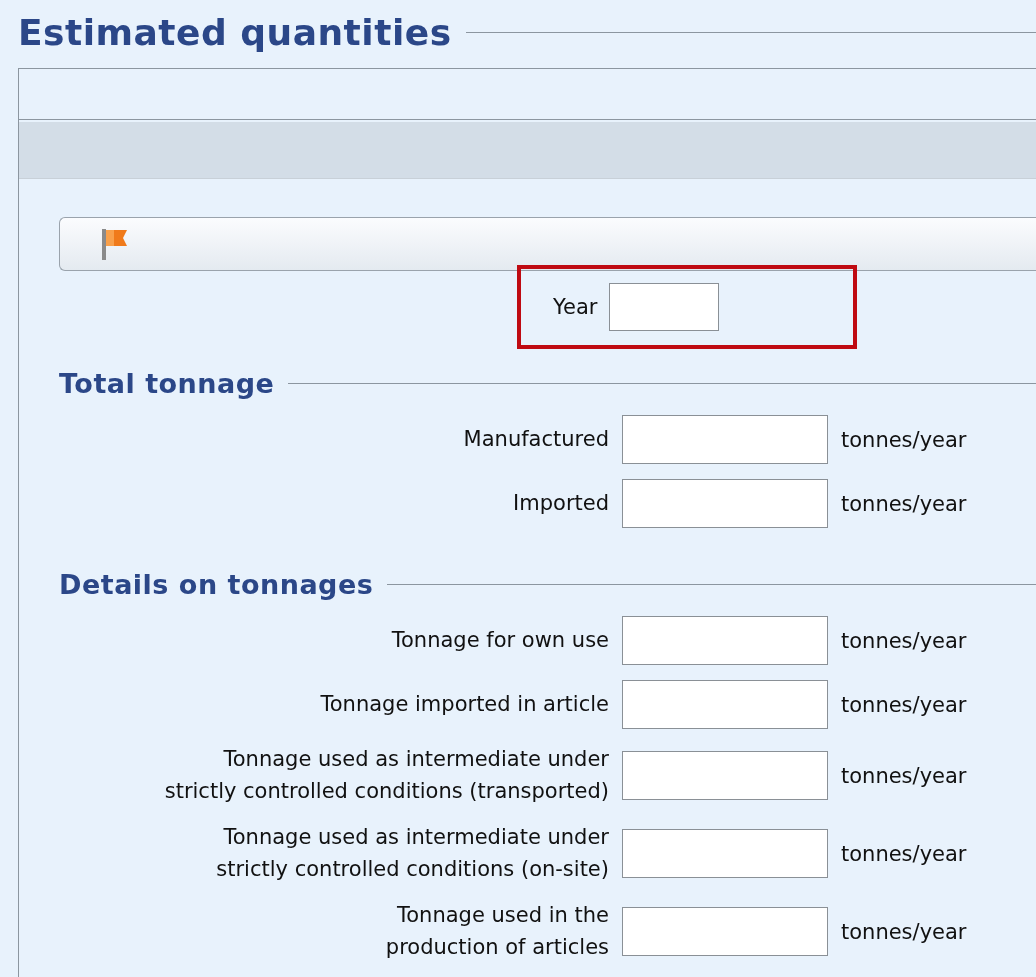  What do you see at coordinates (167, 383) in the screenshot?
I see `section-heading: Total tonnage` at bounding box center [167, 383].